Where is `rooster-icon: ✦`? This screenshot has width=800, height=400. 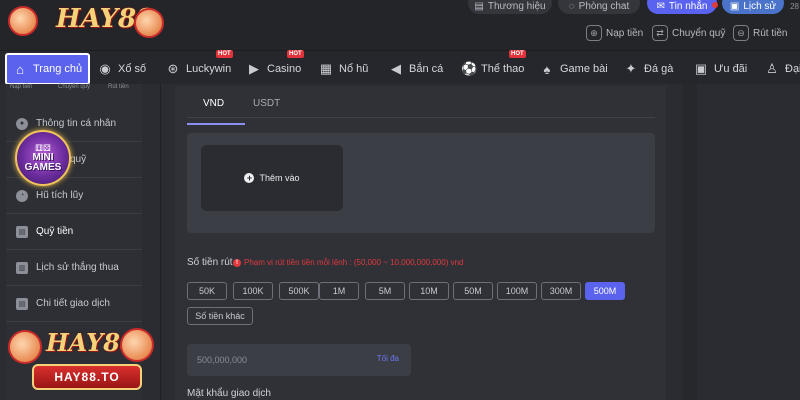 rooster-icon: ✦ is located at coordinates (631, 68).